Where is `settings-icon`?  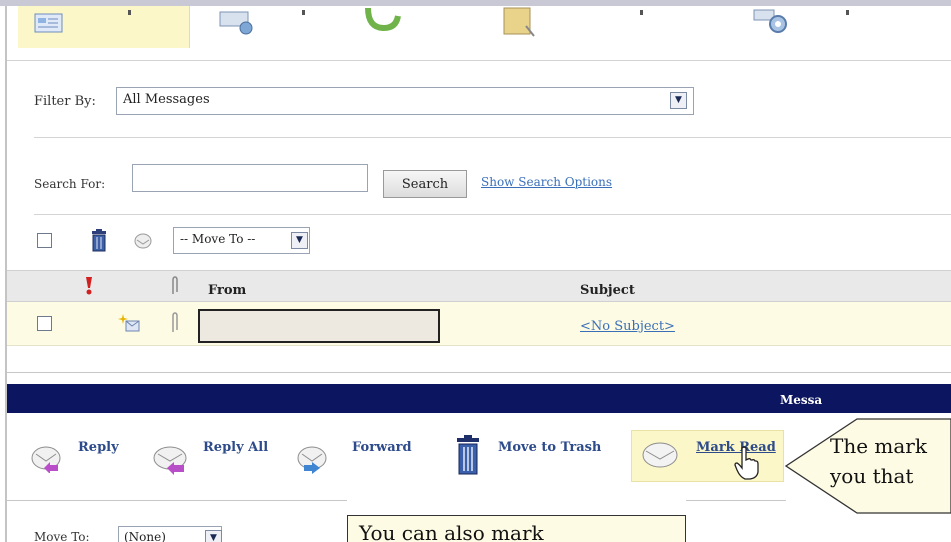 settings-icon is located at coordinates (772, 21).